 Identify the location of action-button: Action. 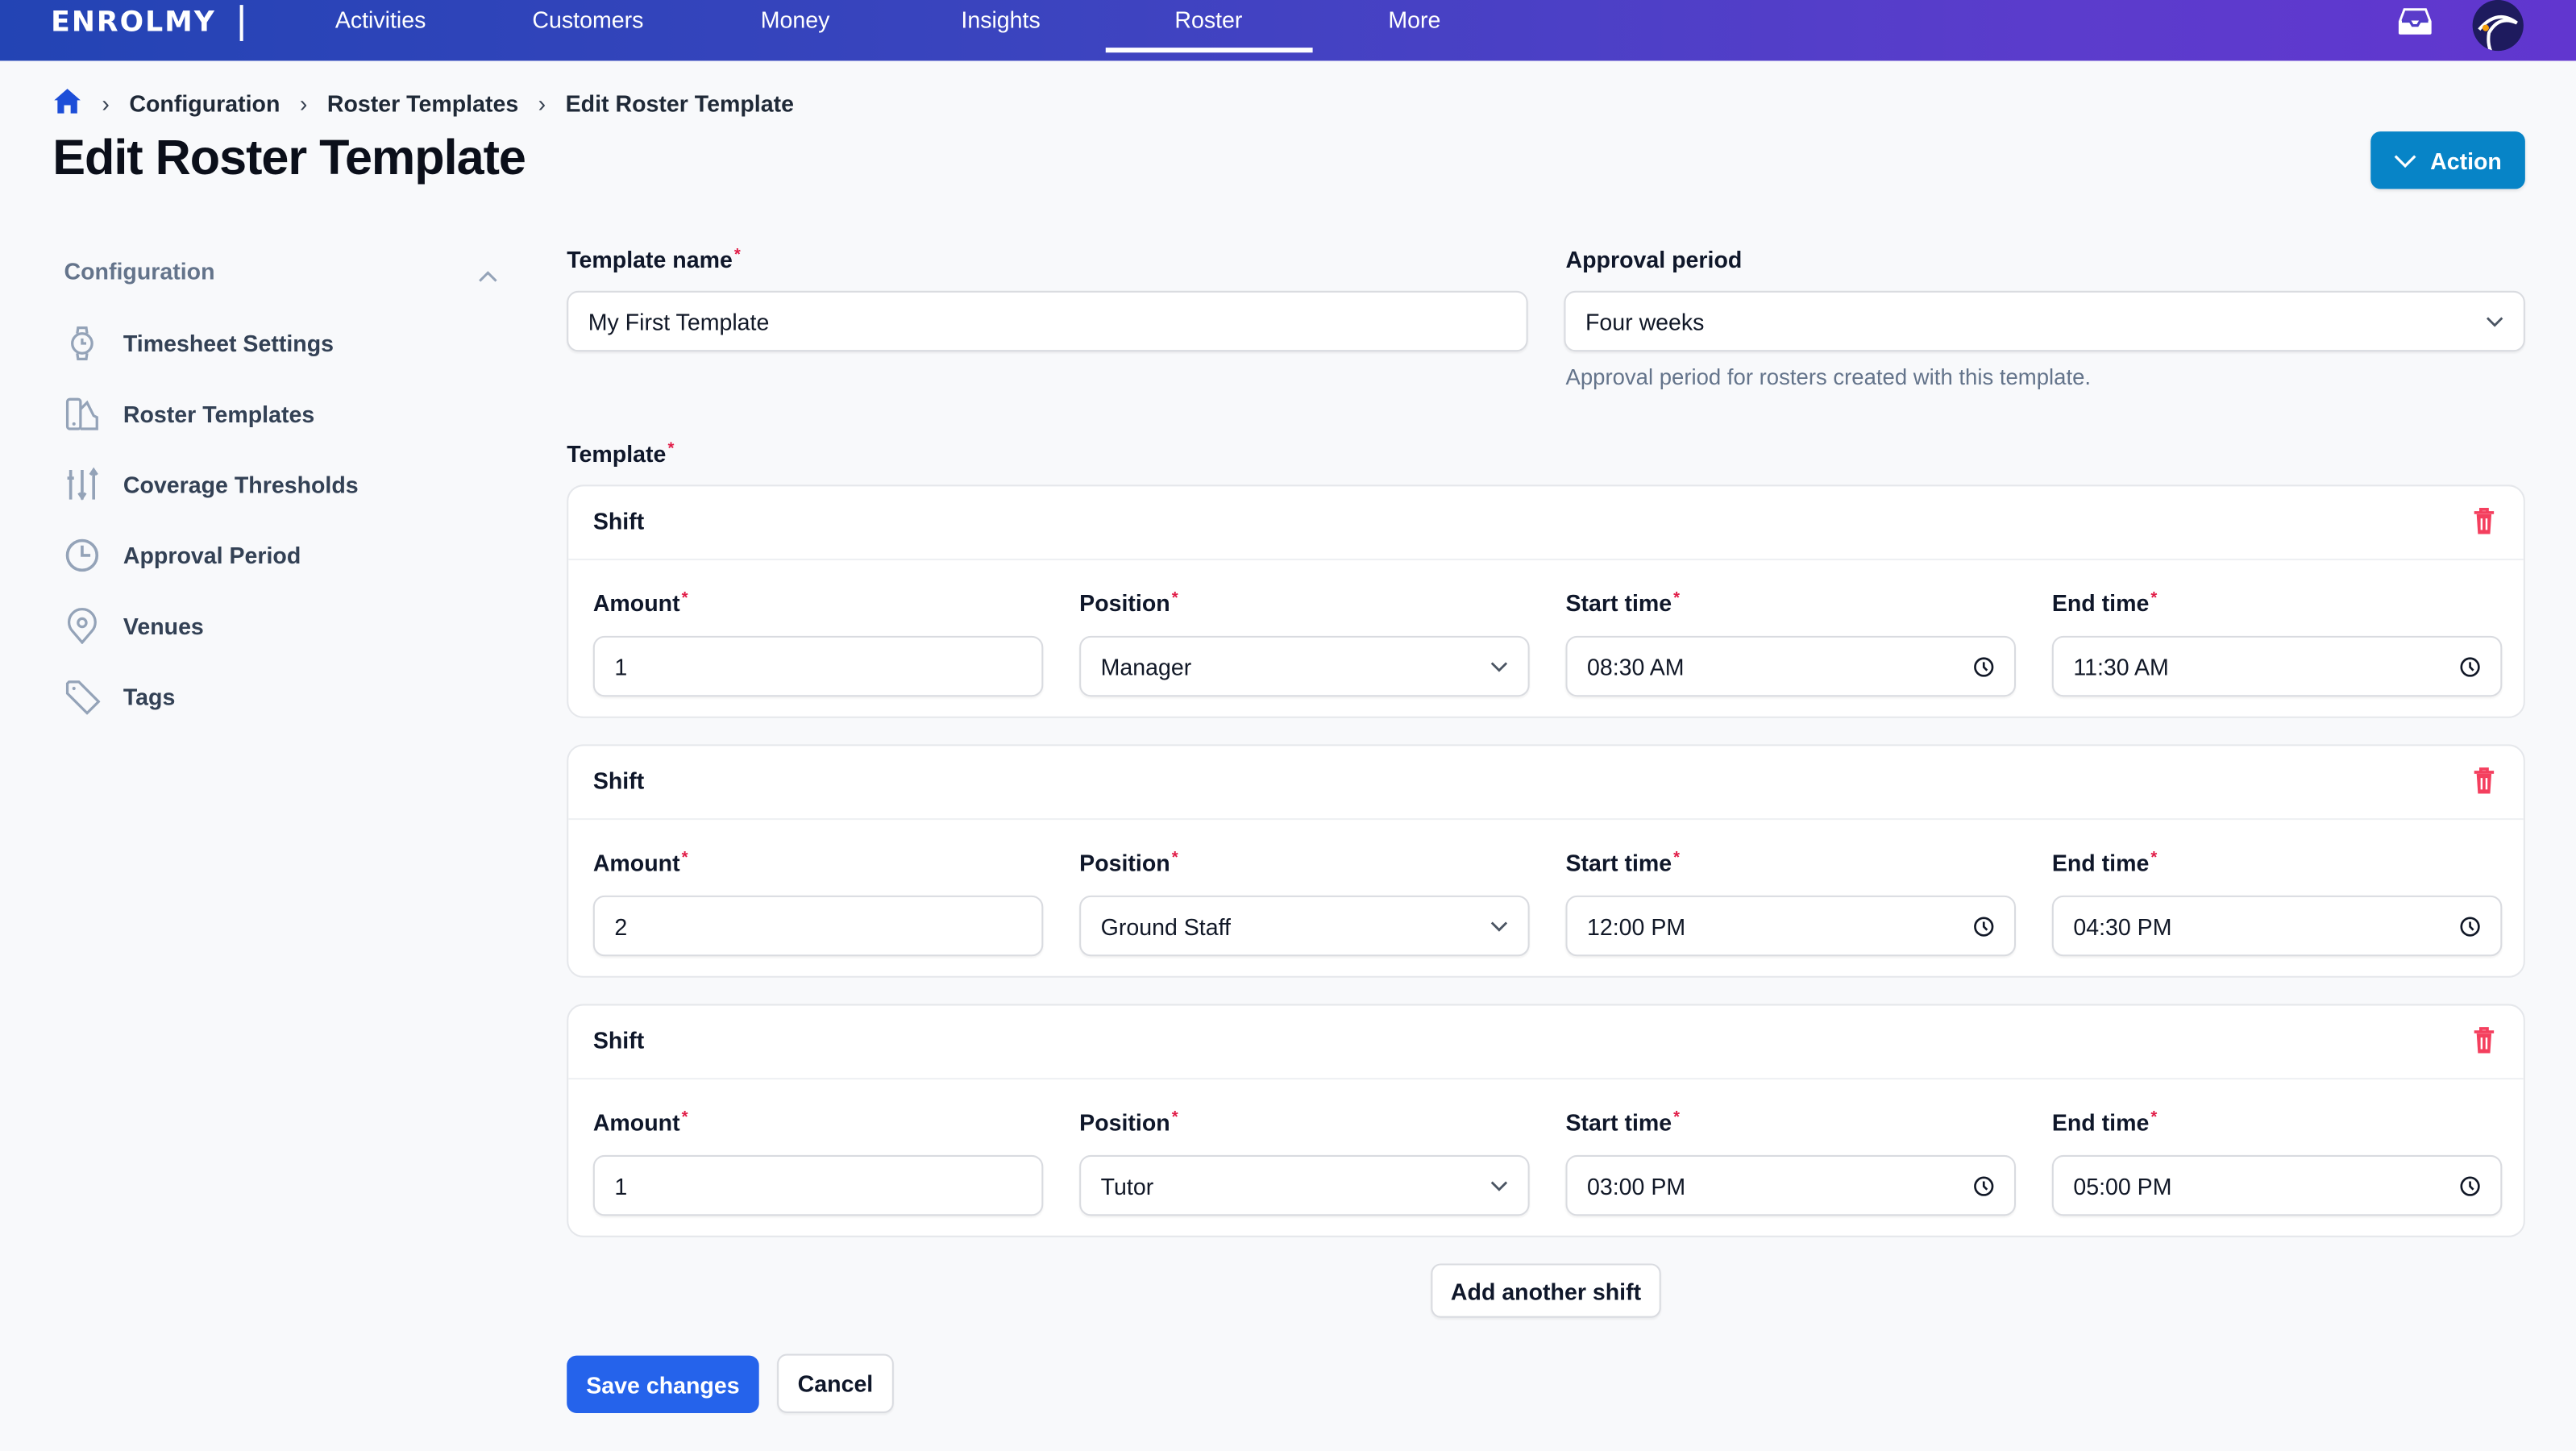
(2447, 160).